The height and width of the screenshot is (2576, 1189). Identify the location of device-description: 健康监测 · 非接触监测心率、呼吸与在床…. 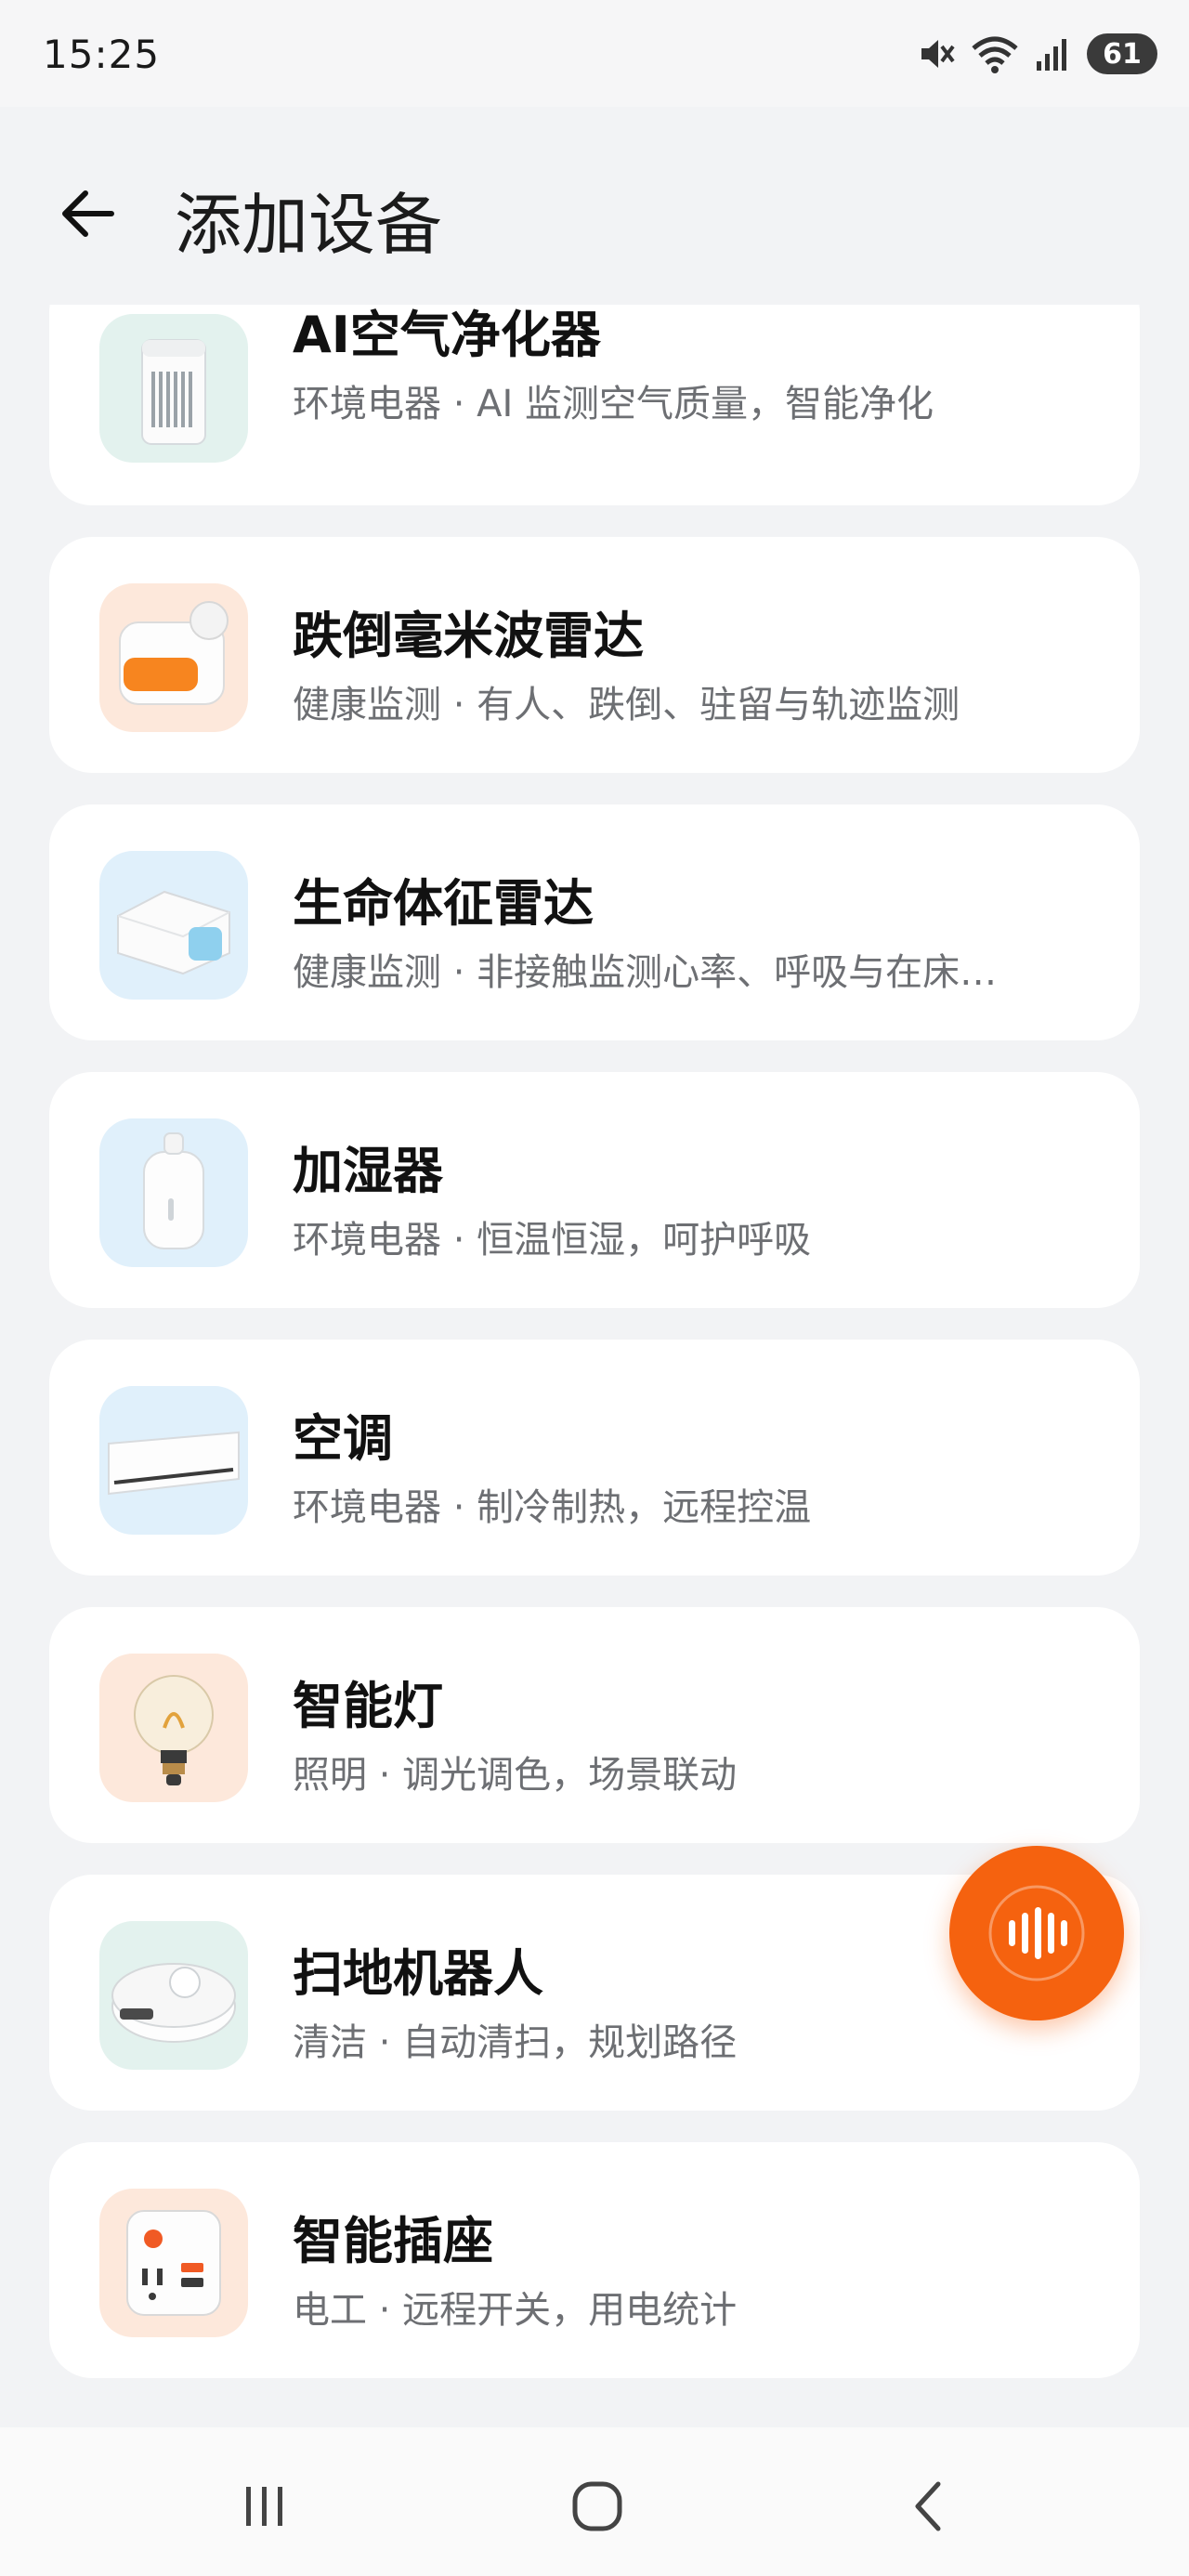
(645, 973).